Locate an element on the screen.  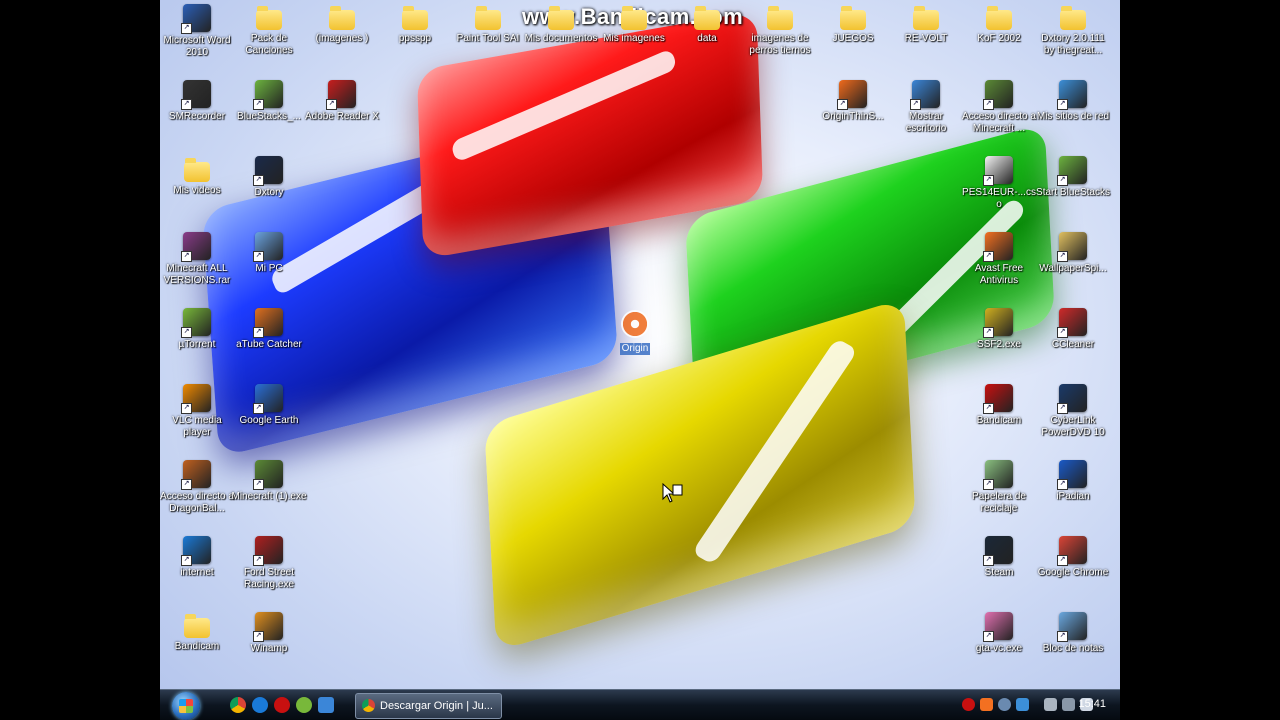
desktop-icon-utorrent: ↗ µTorrent is located at coordinates (197, 329).